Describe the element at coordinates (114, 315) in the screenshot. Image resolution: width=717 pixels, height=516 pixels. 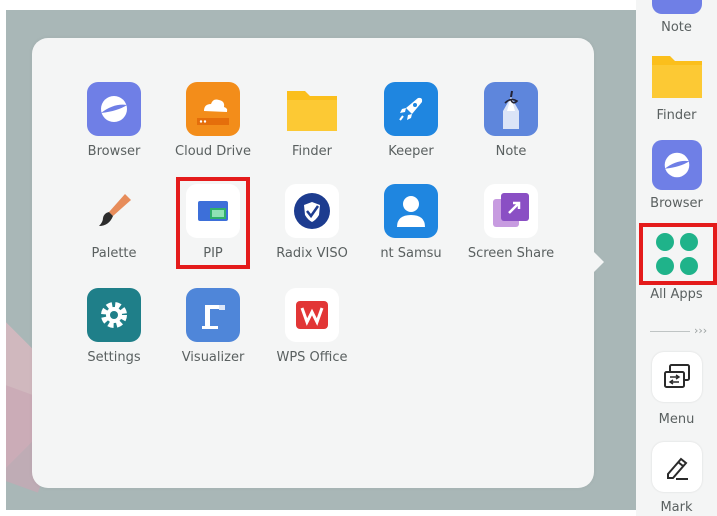
I see `gear-icon` at that location.